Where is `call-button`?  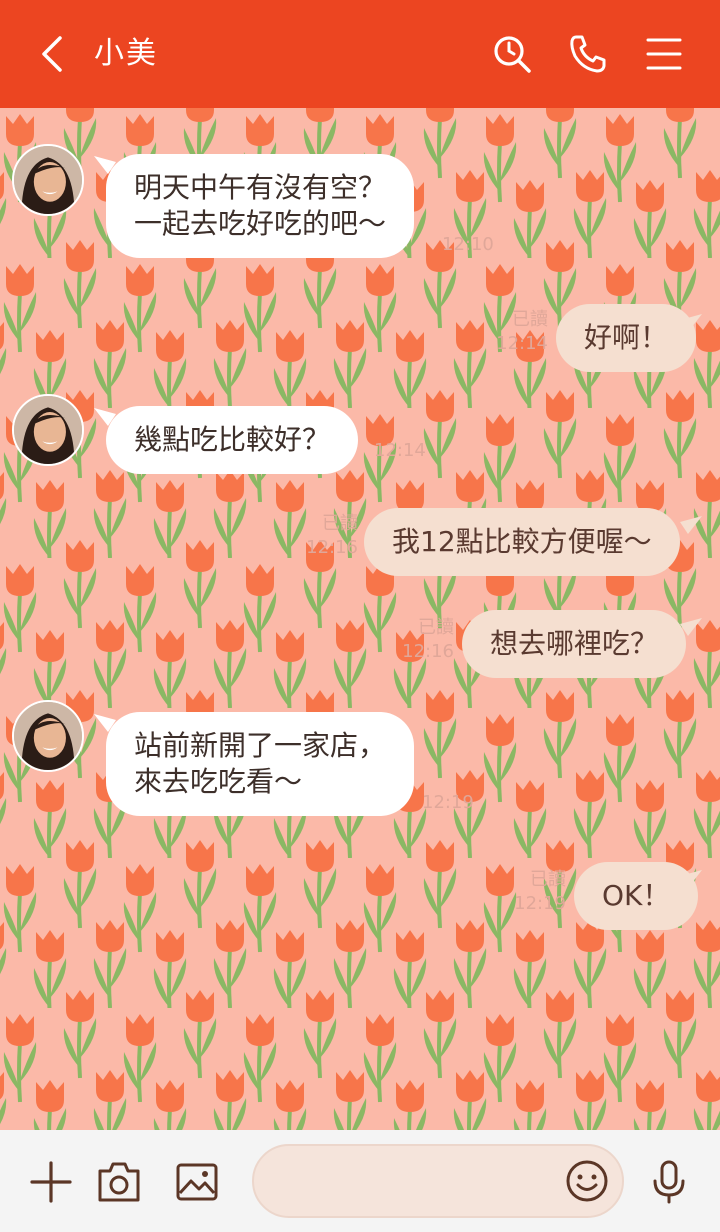 call-button is located at coordinates (588, 54).